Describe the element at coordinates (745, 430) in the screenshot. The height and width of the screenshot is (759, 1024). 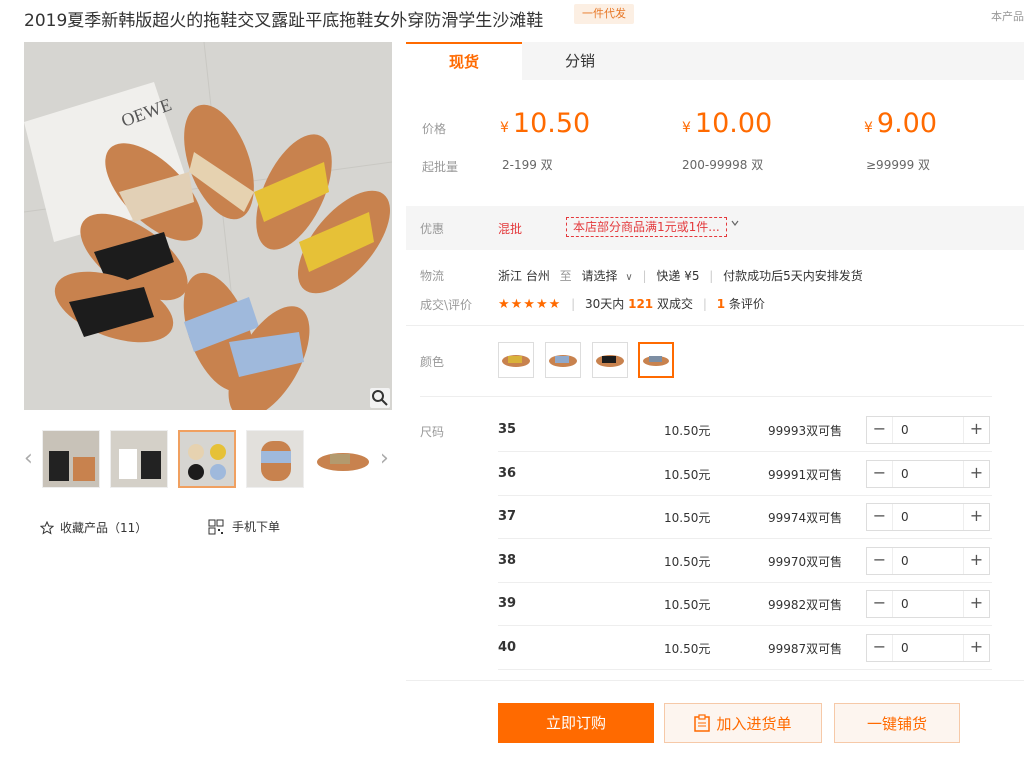
I see `size-row: 35 10.50元 99993双可售 − 0 +` at that location.